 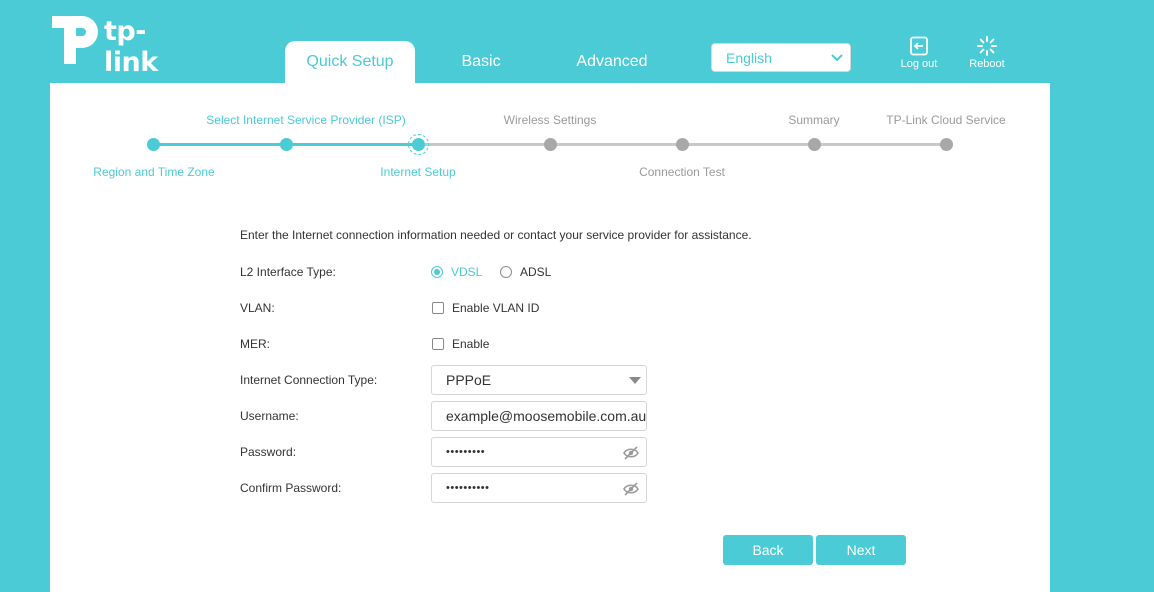 I want to click on step-dot-internet-setup, so click(x=418, y=144).